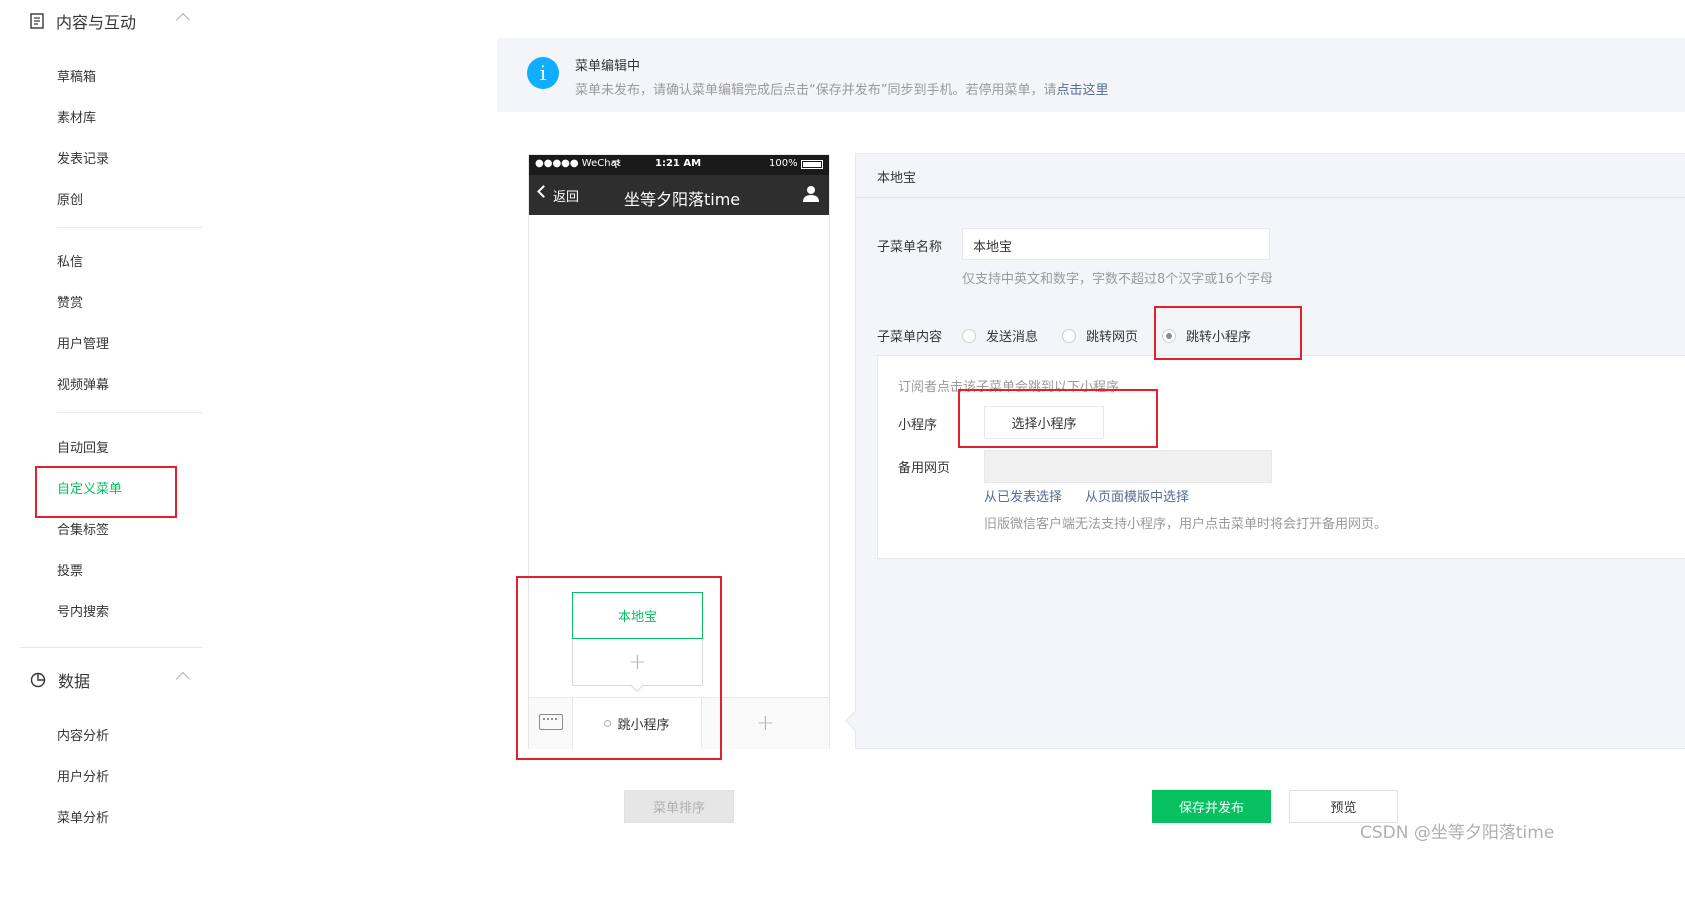 The height and width of the screenshot is (909, 1685). I want to click on nav-video-danmaku: 视频弹幕, so click(83, 383).